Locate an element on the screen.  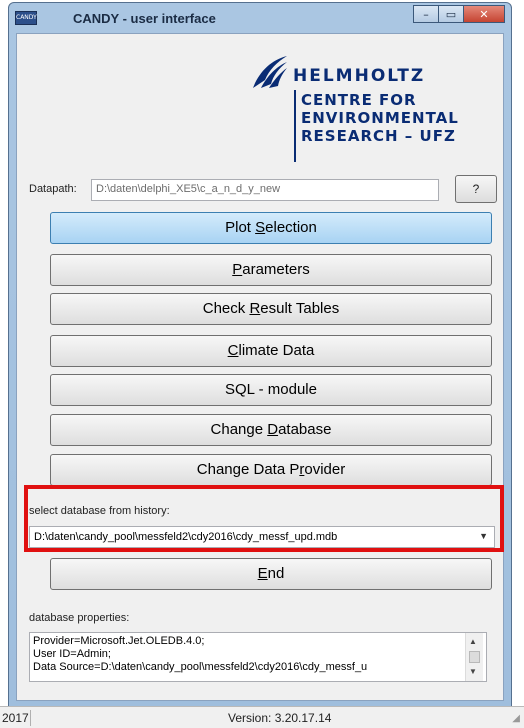
scroll-thumb is located at coordinates (474, 657).